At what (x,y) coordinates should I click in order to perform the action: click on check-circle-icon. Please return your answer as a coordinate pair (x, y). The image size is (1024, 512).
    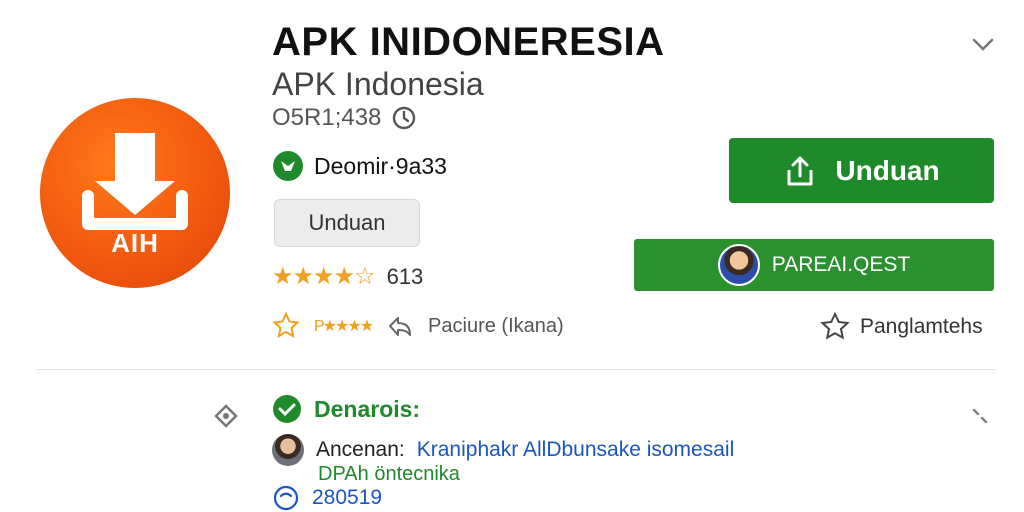
    Looking at the image, I should click on (287, 409).